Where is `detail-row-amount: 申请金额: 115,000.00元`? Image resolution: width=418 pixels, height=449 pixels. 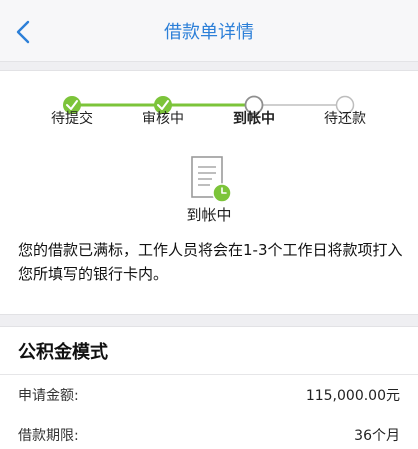
detail-row-amount: 申请金额: 115,000.00元 is located at coordinates (209, 397).